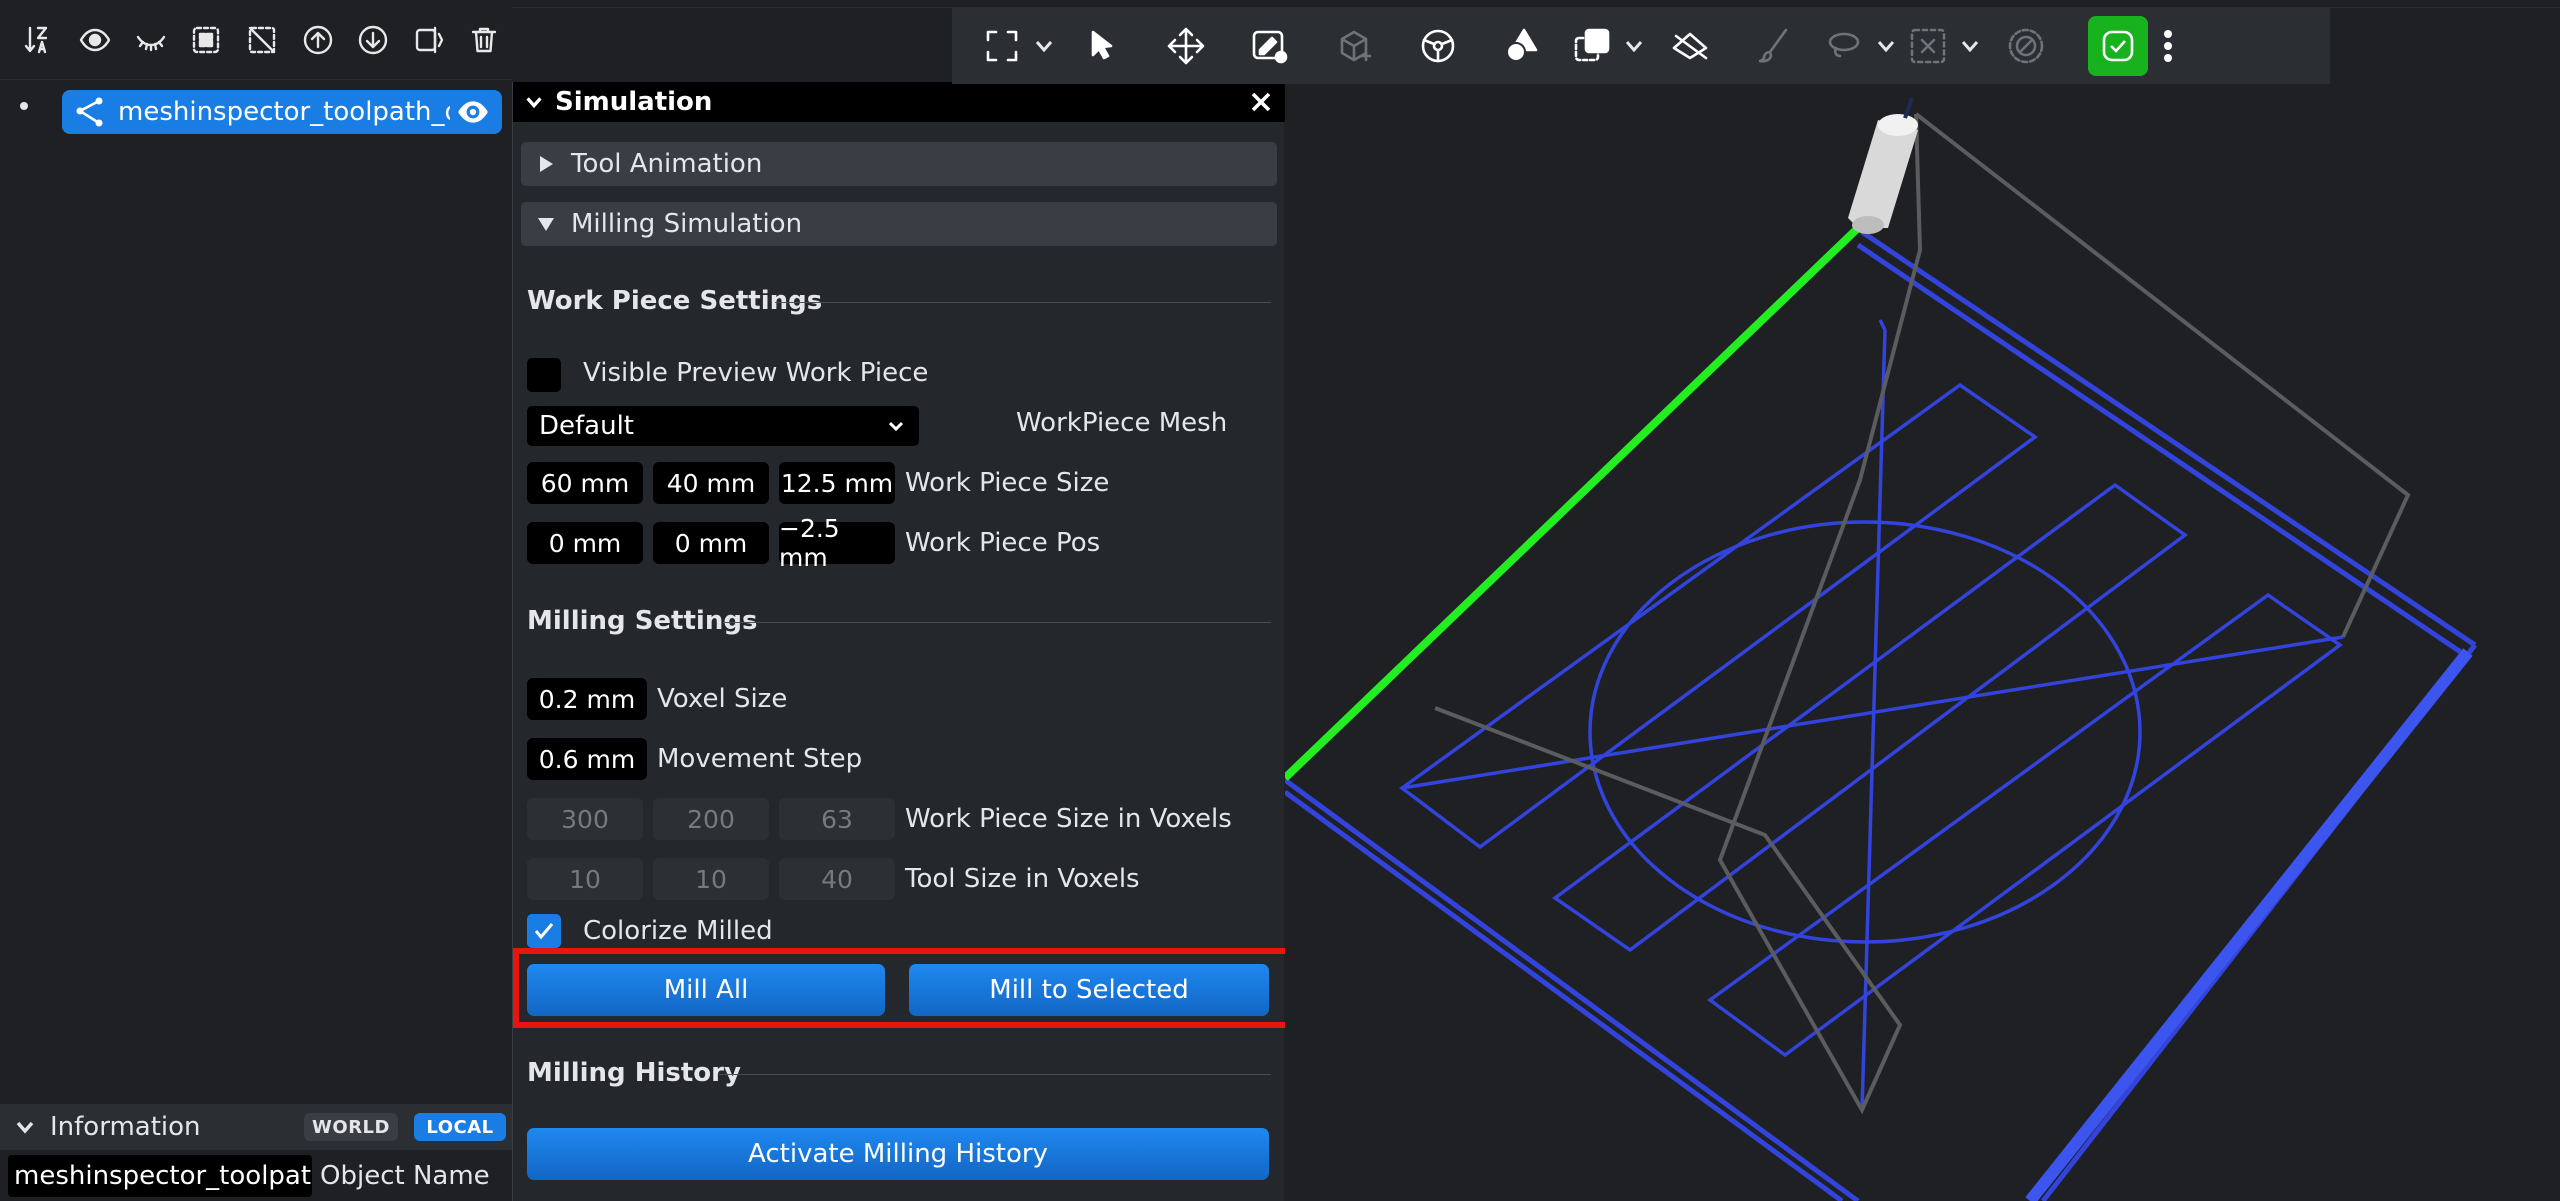 The width and height of the screenshot is (2560, 1201). I want to click on milling-history-title: Milling History, so click(634, 1073).